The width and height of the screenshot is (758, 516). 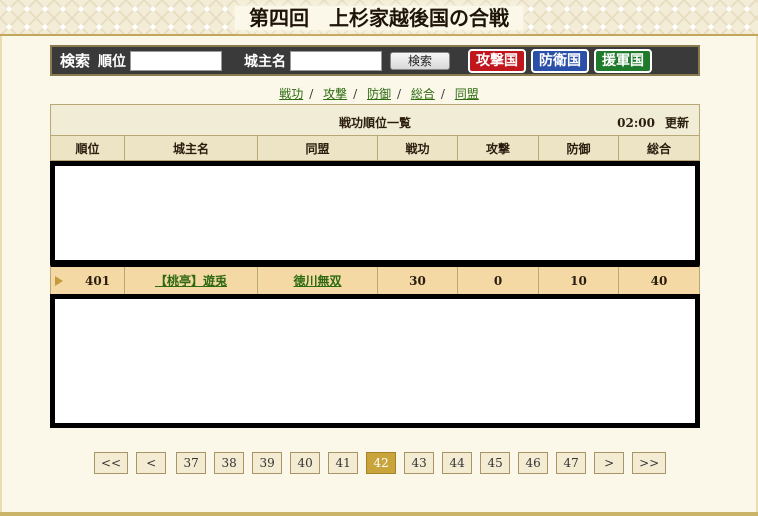 I want to click on page-button: 44, so click(x=457, y=463).